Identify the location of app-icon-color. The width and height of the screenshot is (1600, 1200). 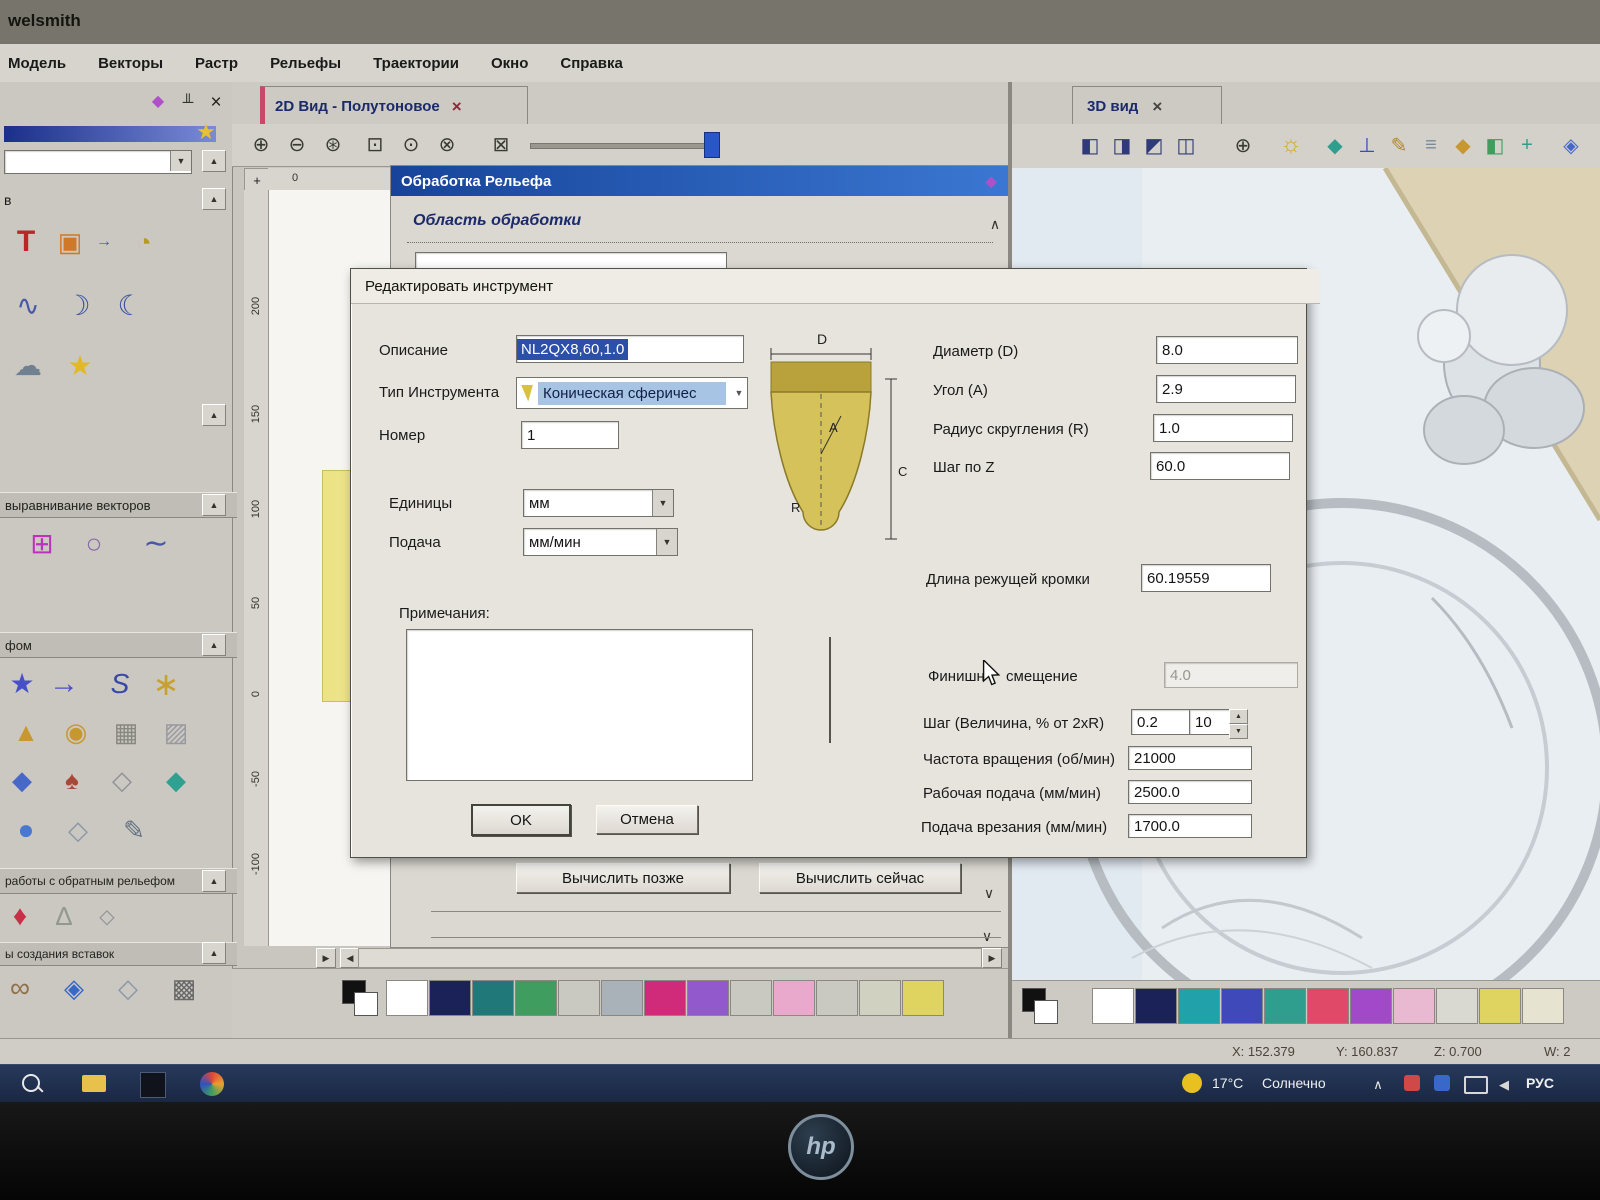
(212, 1084).